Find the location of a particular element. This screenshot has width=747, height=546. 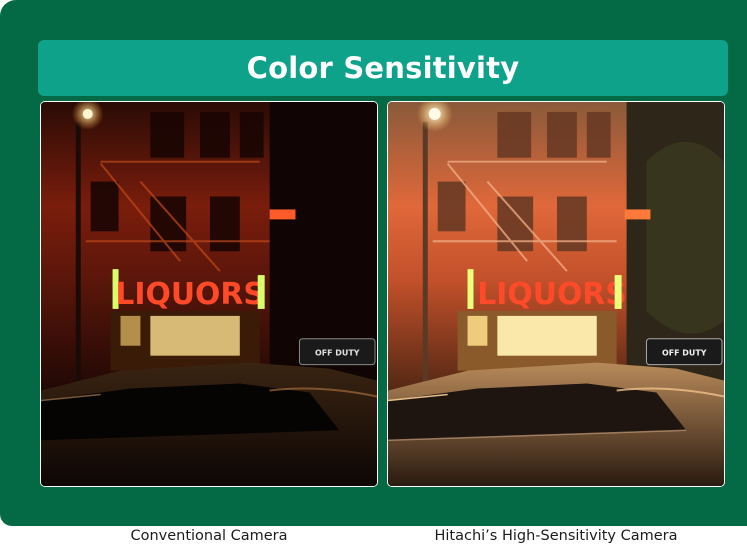

title-bar: Color Sensitivity is located at coordinates (383, 68).